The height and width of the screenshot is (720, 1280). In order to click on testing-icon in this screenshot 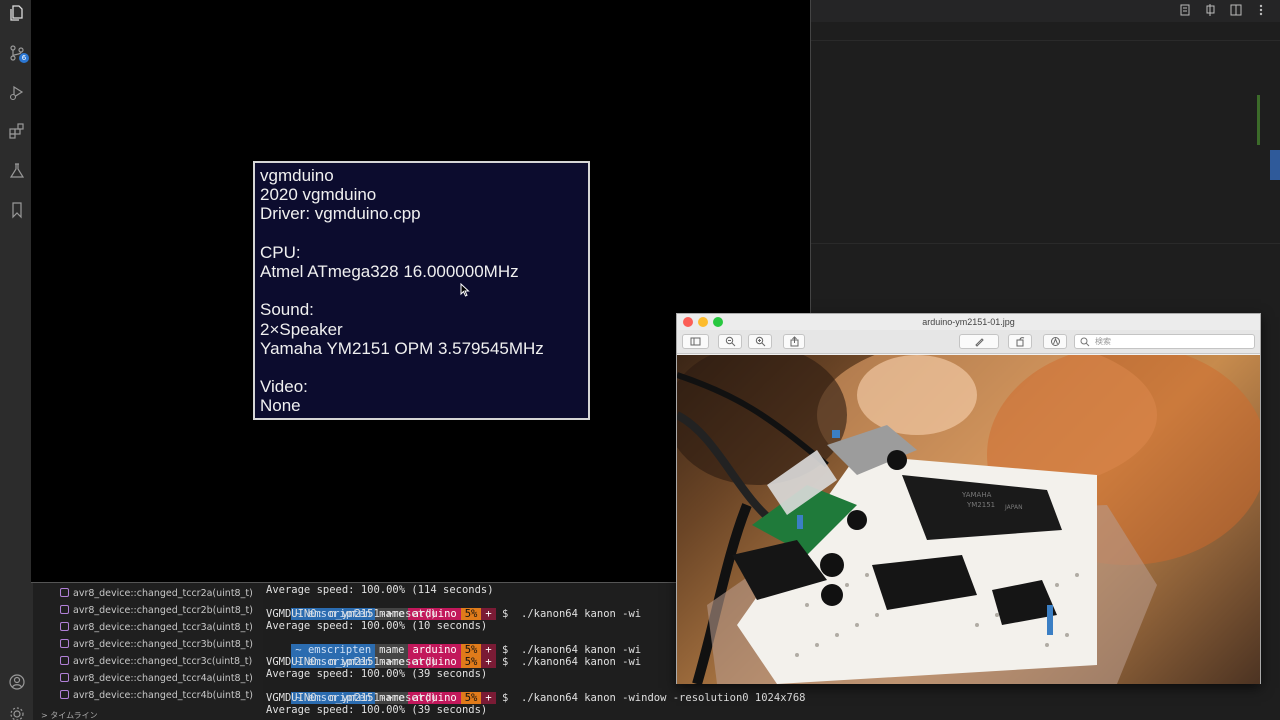, I will do `click(17, 171)`.